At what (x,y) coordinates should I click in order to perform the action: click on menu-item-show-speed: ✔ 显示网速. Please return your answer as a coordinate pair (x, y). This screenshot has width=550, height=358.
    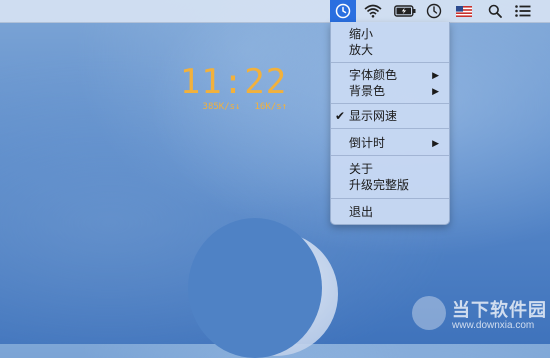
    Looking at the image, I should click on (390, 116).